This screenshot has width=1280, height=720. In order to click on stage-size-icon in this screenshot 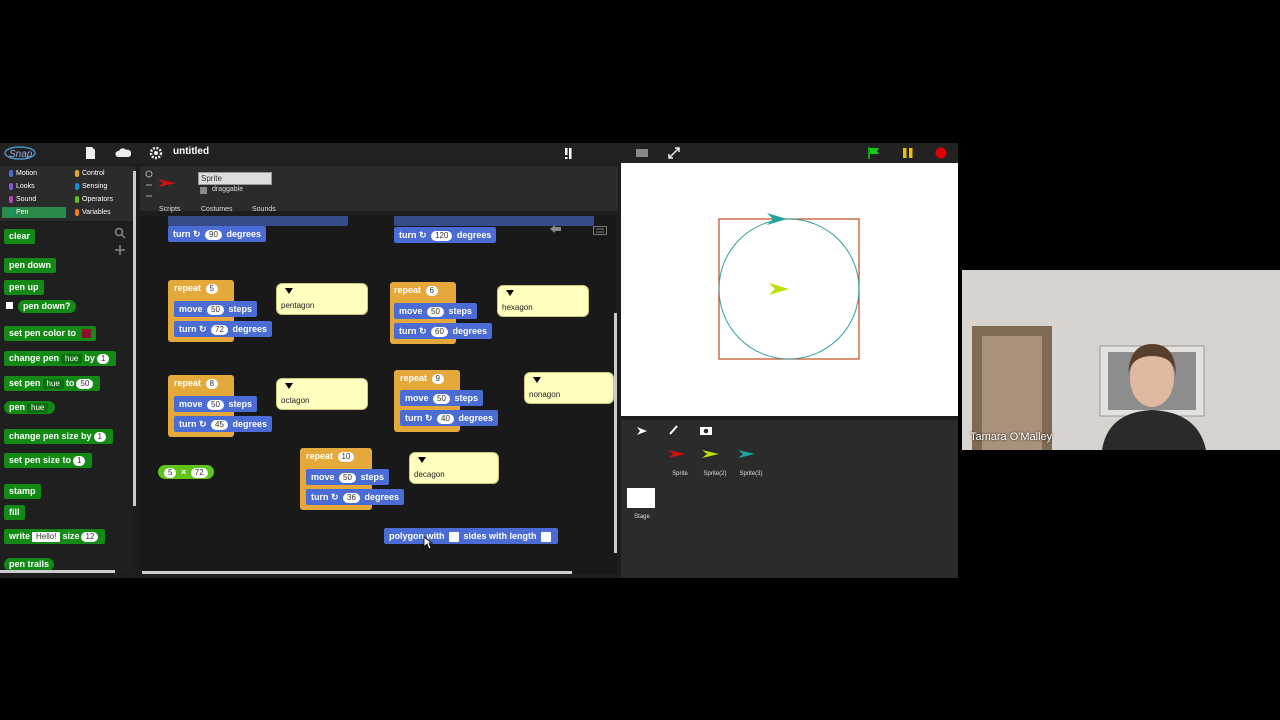, I will do `click(642, 153)`.